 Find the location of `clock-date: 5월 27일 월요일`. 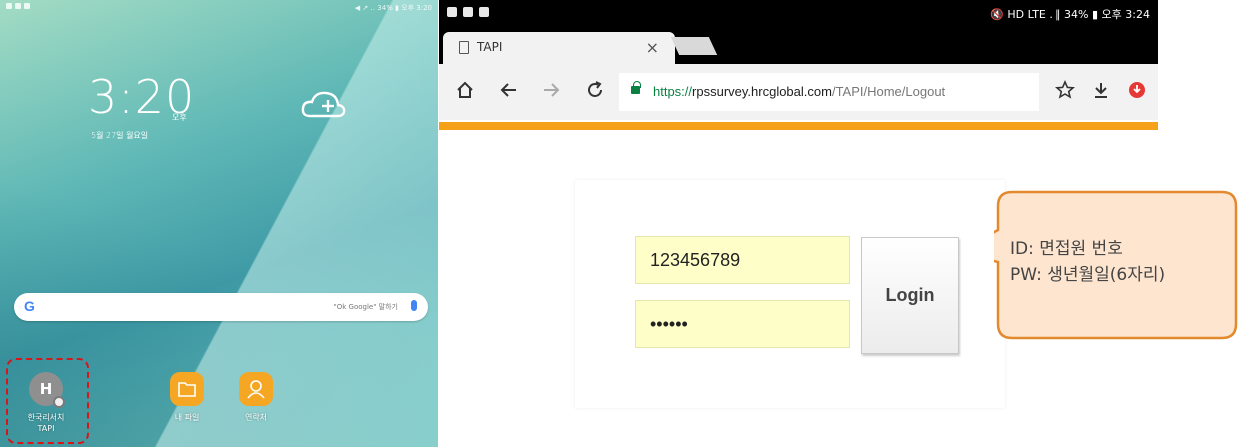

clock-date: 5월 27일 월요일 is located at coordinates (120, 135).